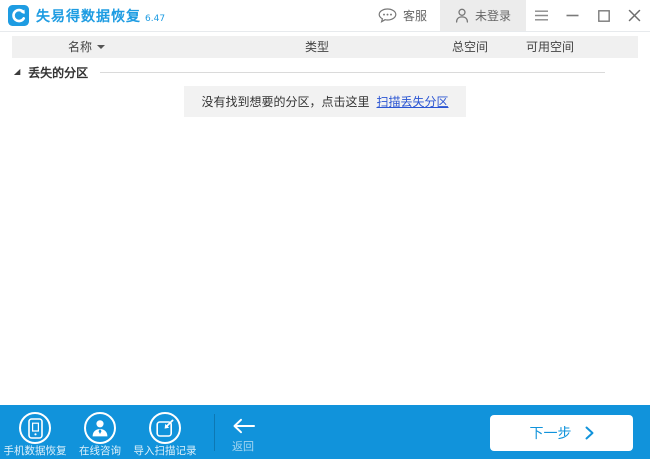 The height and width of the screenshot is (459, 650). What do you see at coordinates (317, 47) in the screenshot?
I see `column-header-type: 类型` at bounding box center [317, 47].